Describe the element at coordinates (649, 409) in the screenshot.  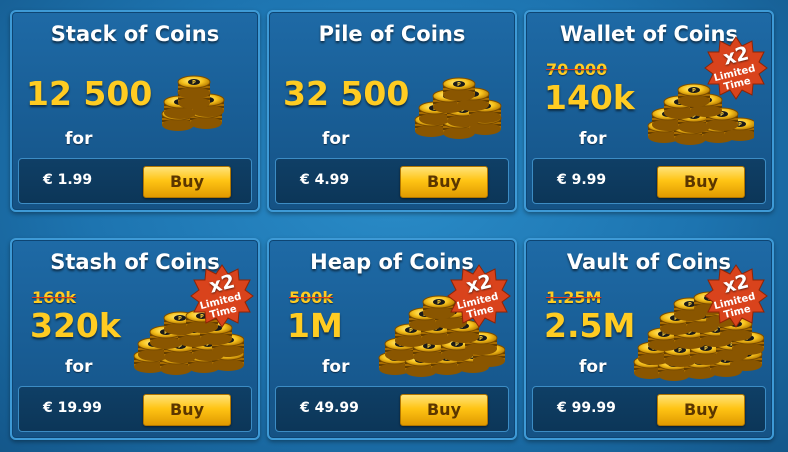
I see `price-bar: € 99.99 Buy` at that location.